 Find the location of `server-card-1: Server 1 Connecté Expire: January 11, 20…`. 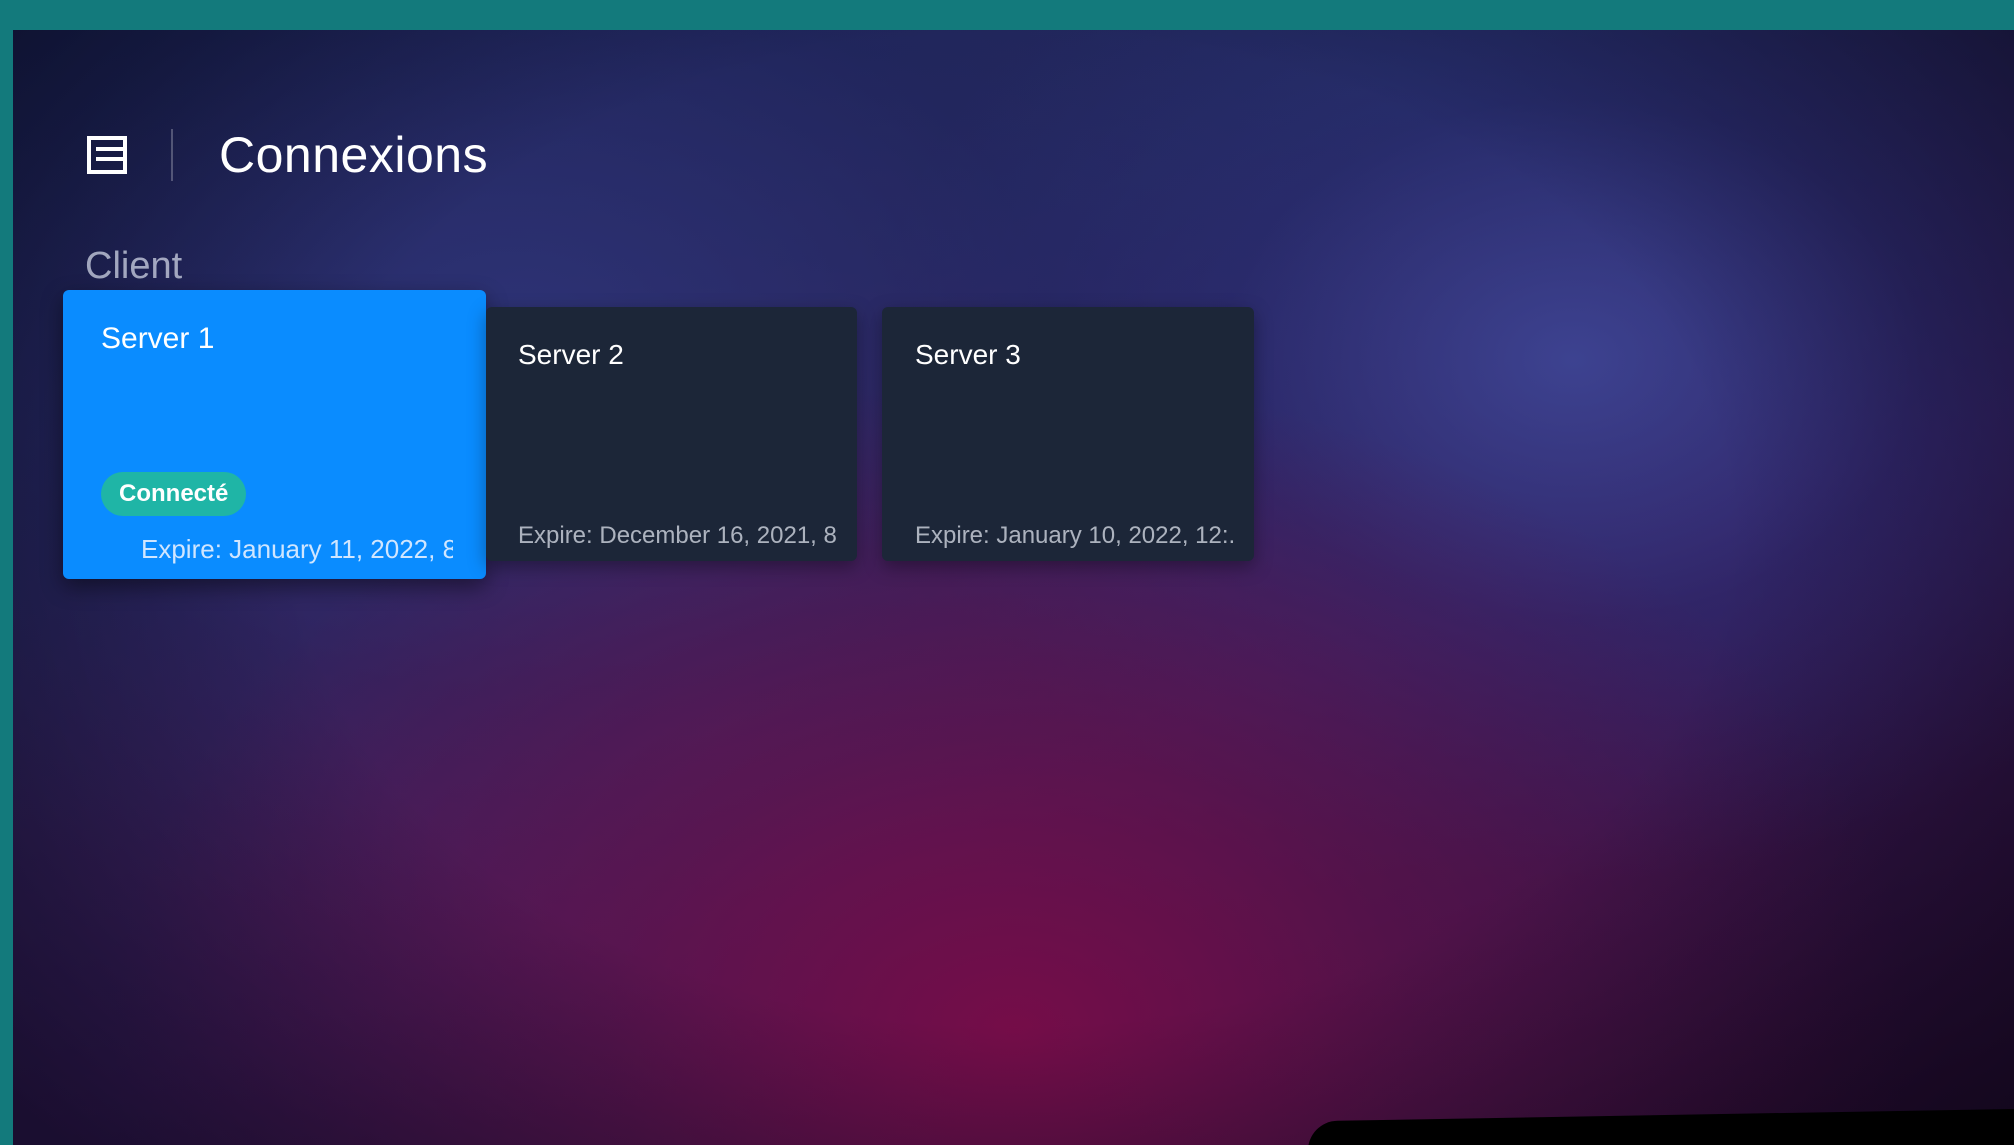

server-card-1: Server 1 Connecté Expire: January 11, 20… is located at coordinates (274, 434).